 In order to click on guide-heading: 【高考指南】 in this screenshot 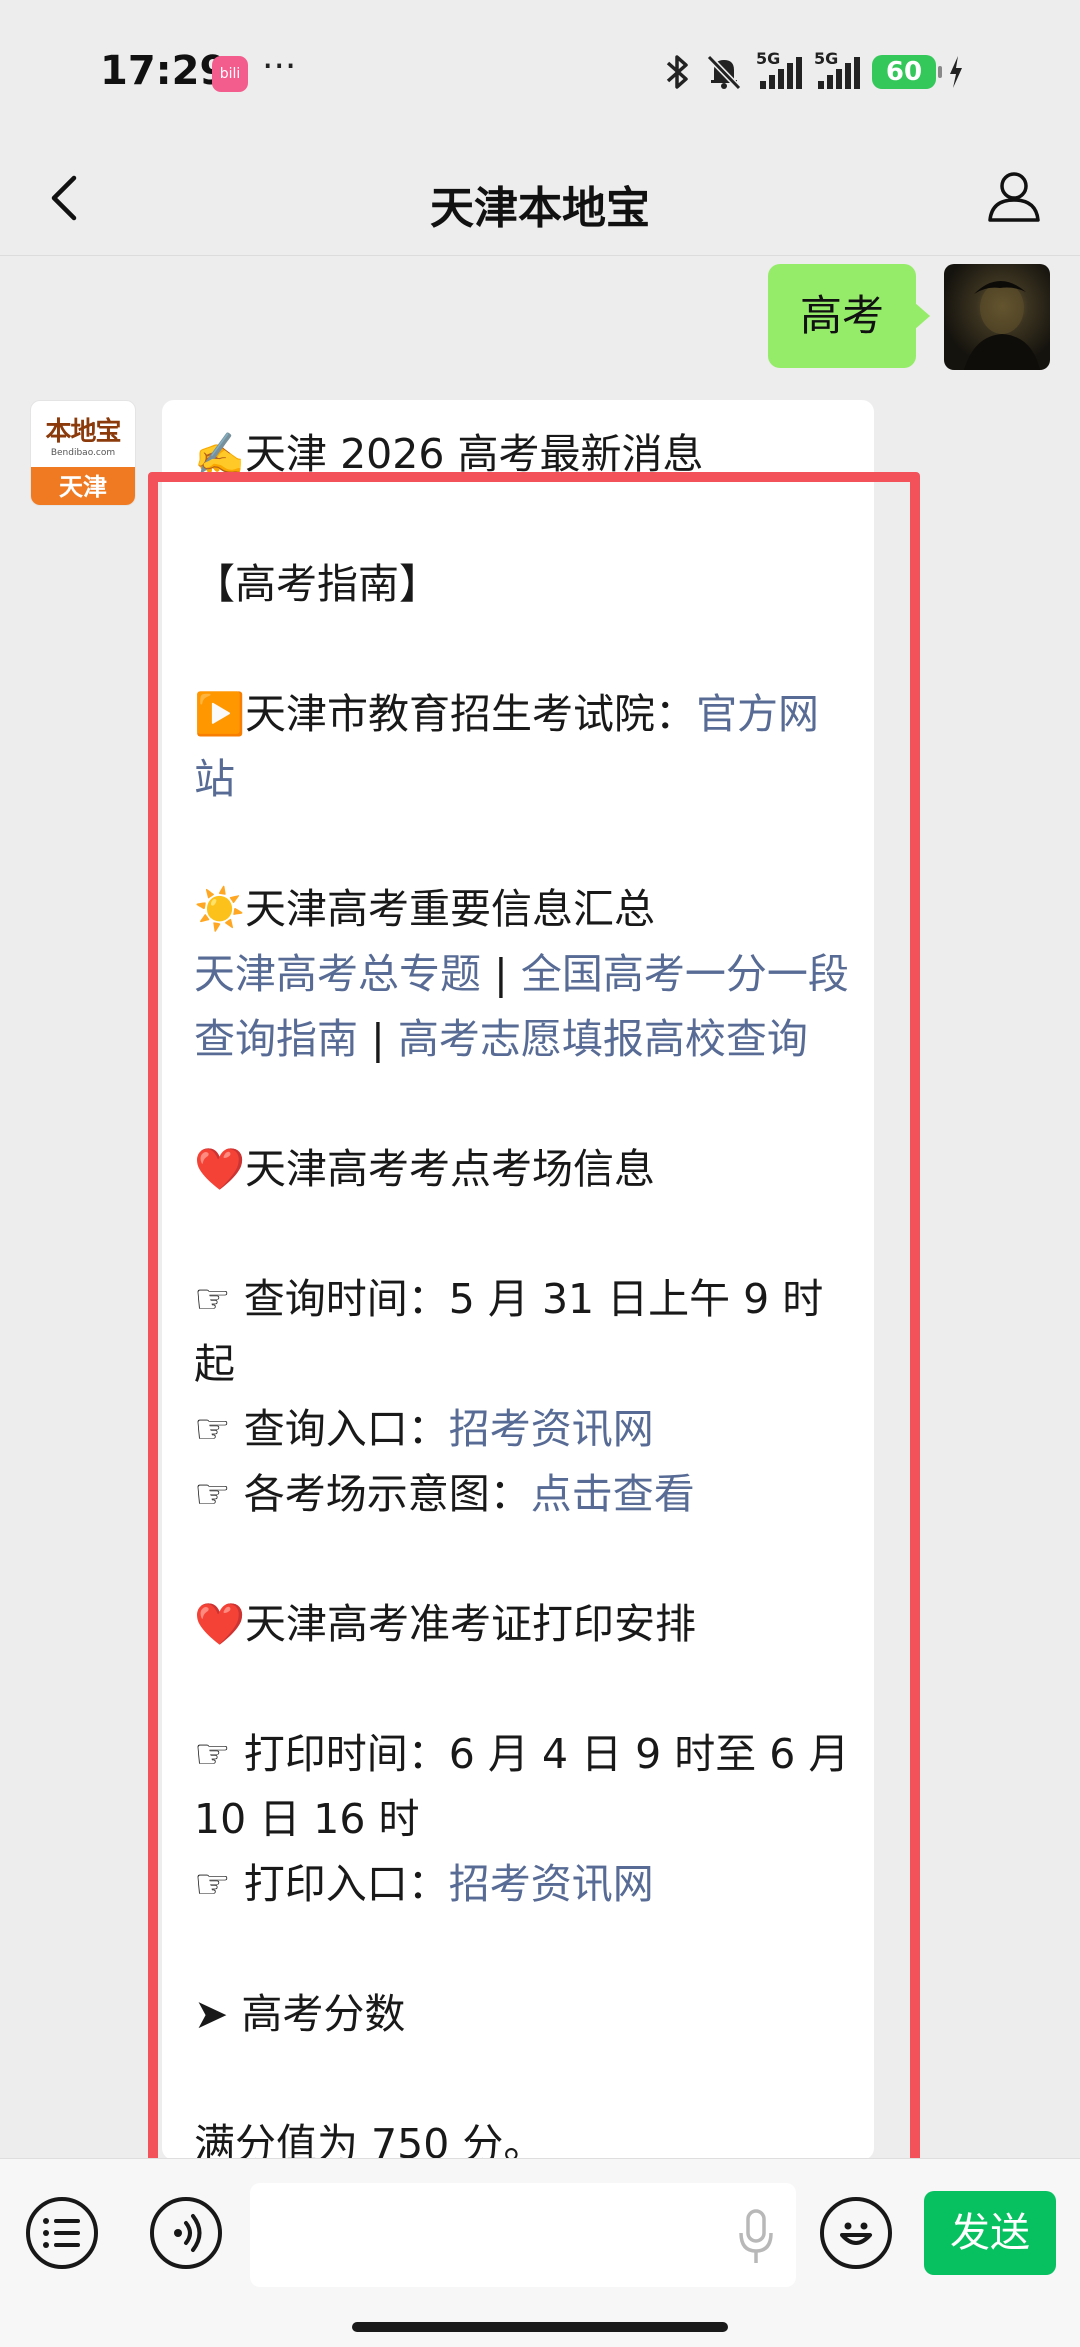, I will do `click(317, 584)`.